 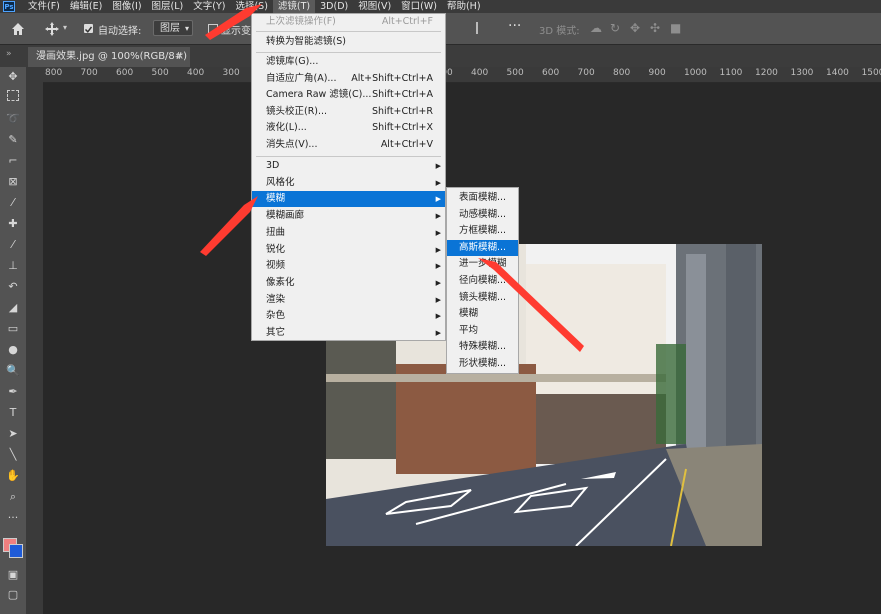 What do you see at coordinates (531, 305) in the screenshot?
I see `arrow-to-gaussian-blur` at bounding box center [531, 305].